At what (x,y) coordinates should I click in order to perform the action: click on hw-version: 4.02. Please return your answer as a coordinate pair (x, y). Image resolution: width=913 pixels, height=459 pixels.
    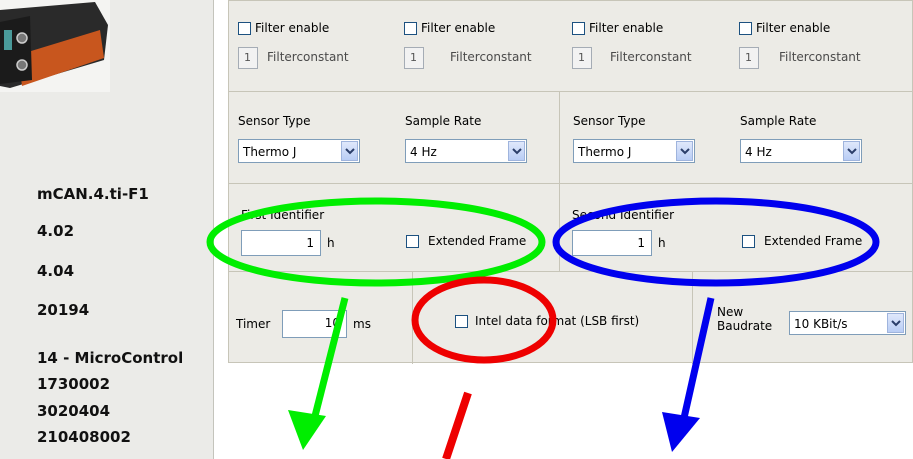
    Looking at the image, I should click on (56, 231).